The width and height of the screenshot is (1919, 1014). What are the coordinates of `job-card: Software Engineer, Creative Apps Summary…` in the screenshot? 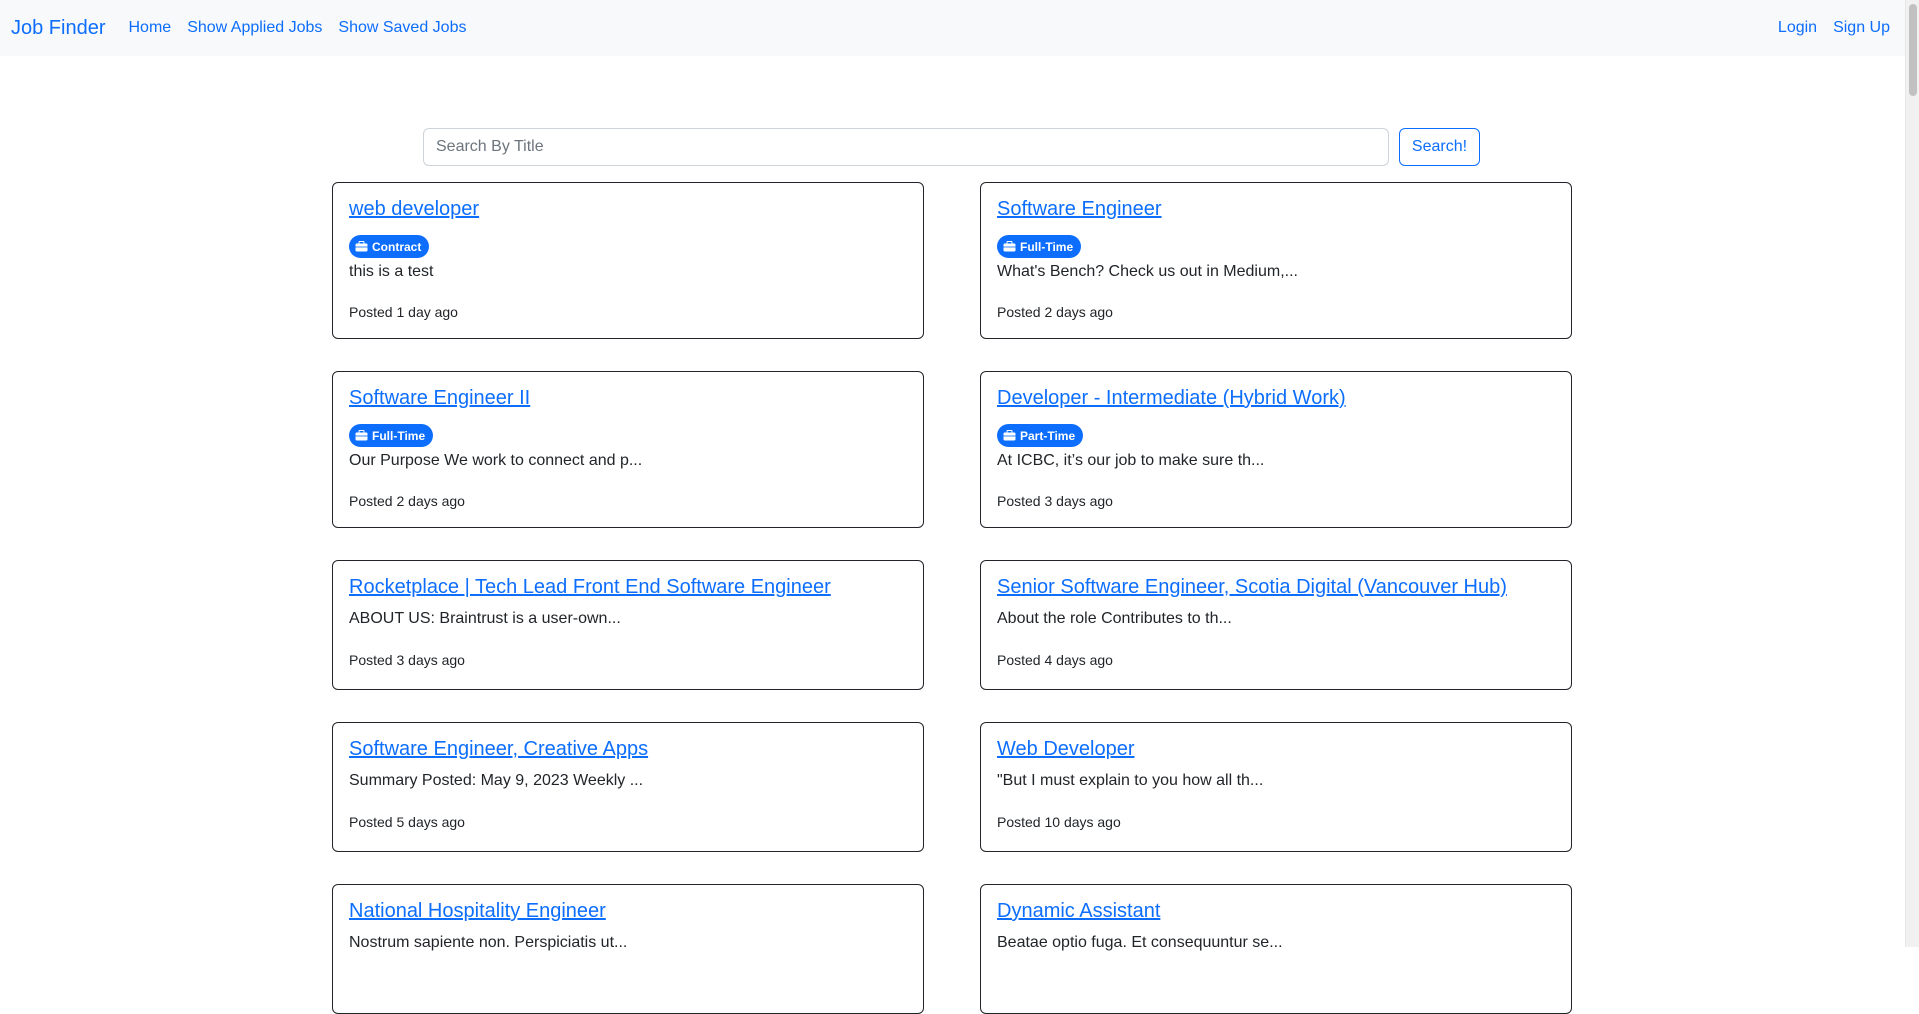 It's located at (628, 787).